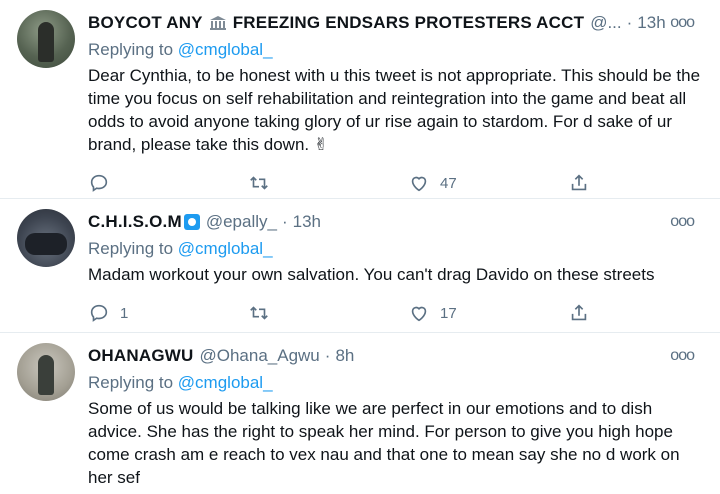  What do you see at coordinates (396, 222) in the screenshot?
I see `tweet-header: C.H.I.S.O.M @epally_ · 13h` at bounding box center [396, 222].